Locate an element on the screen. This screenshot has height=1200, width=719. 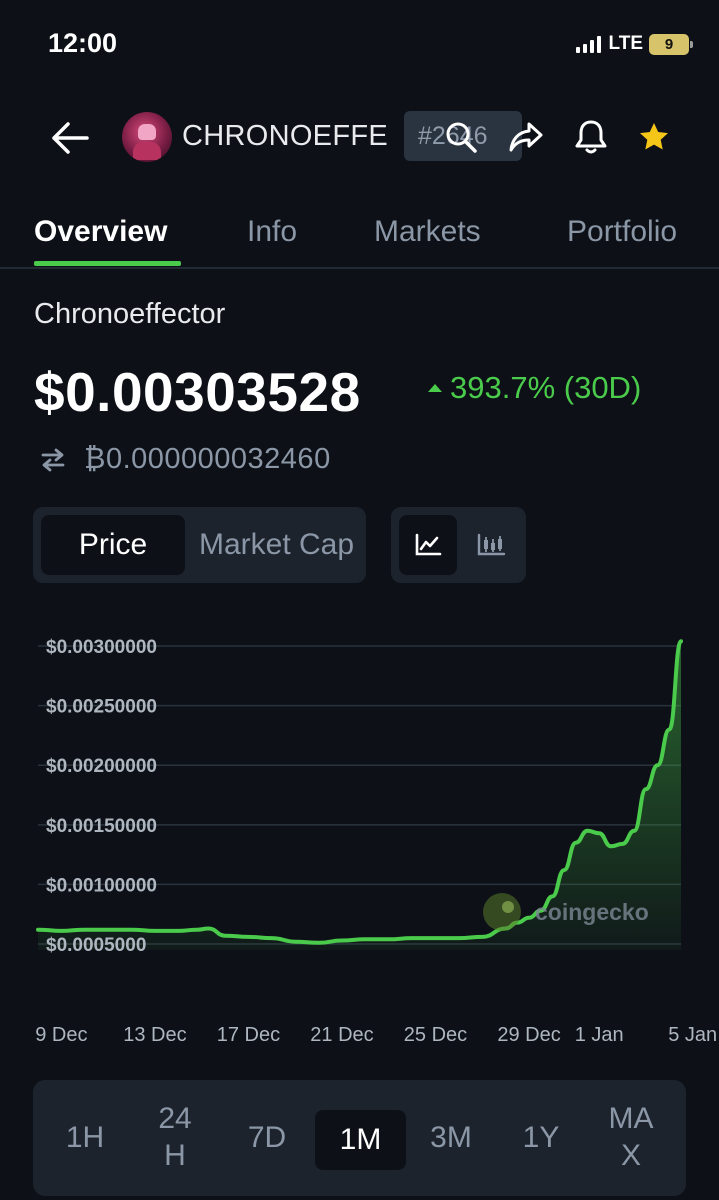
coin-logo is located at coordinates (147, 137).